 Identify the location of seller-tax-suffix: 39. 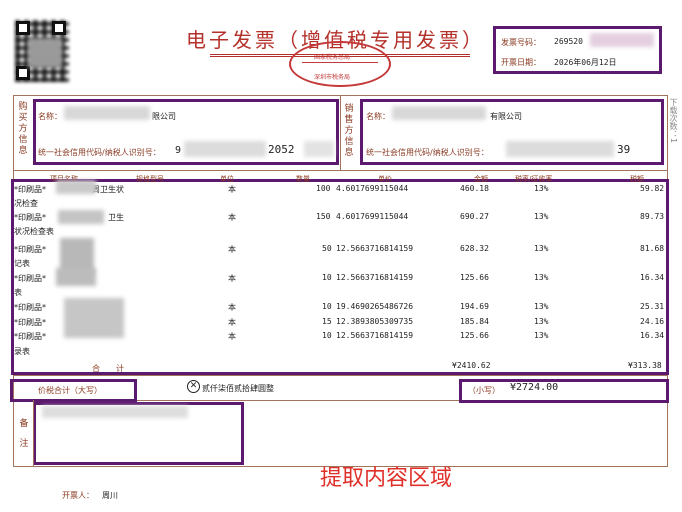
(624, 149).